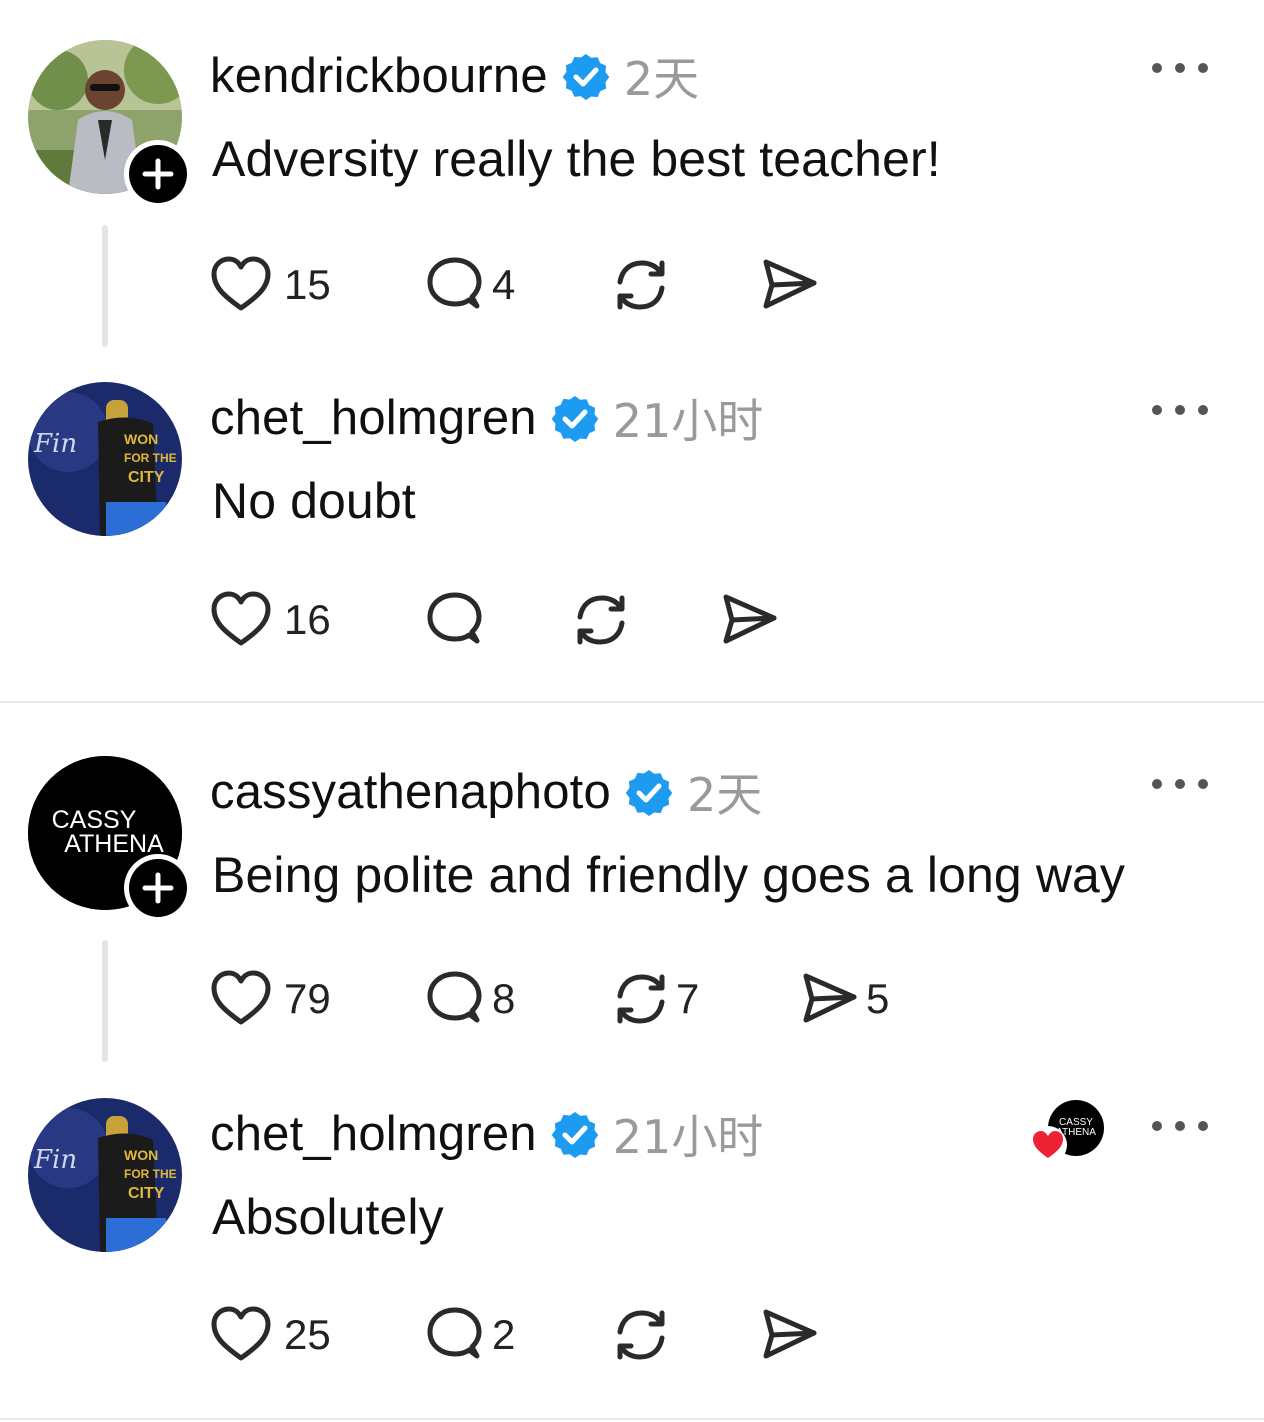 This screenshot has height=1422, width=1264. I want to click on repost-button: 7, so click(653, 999).